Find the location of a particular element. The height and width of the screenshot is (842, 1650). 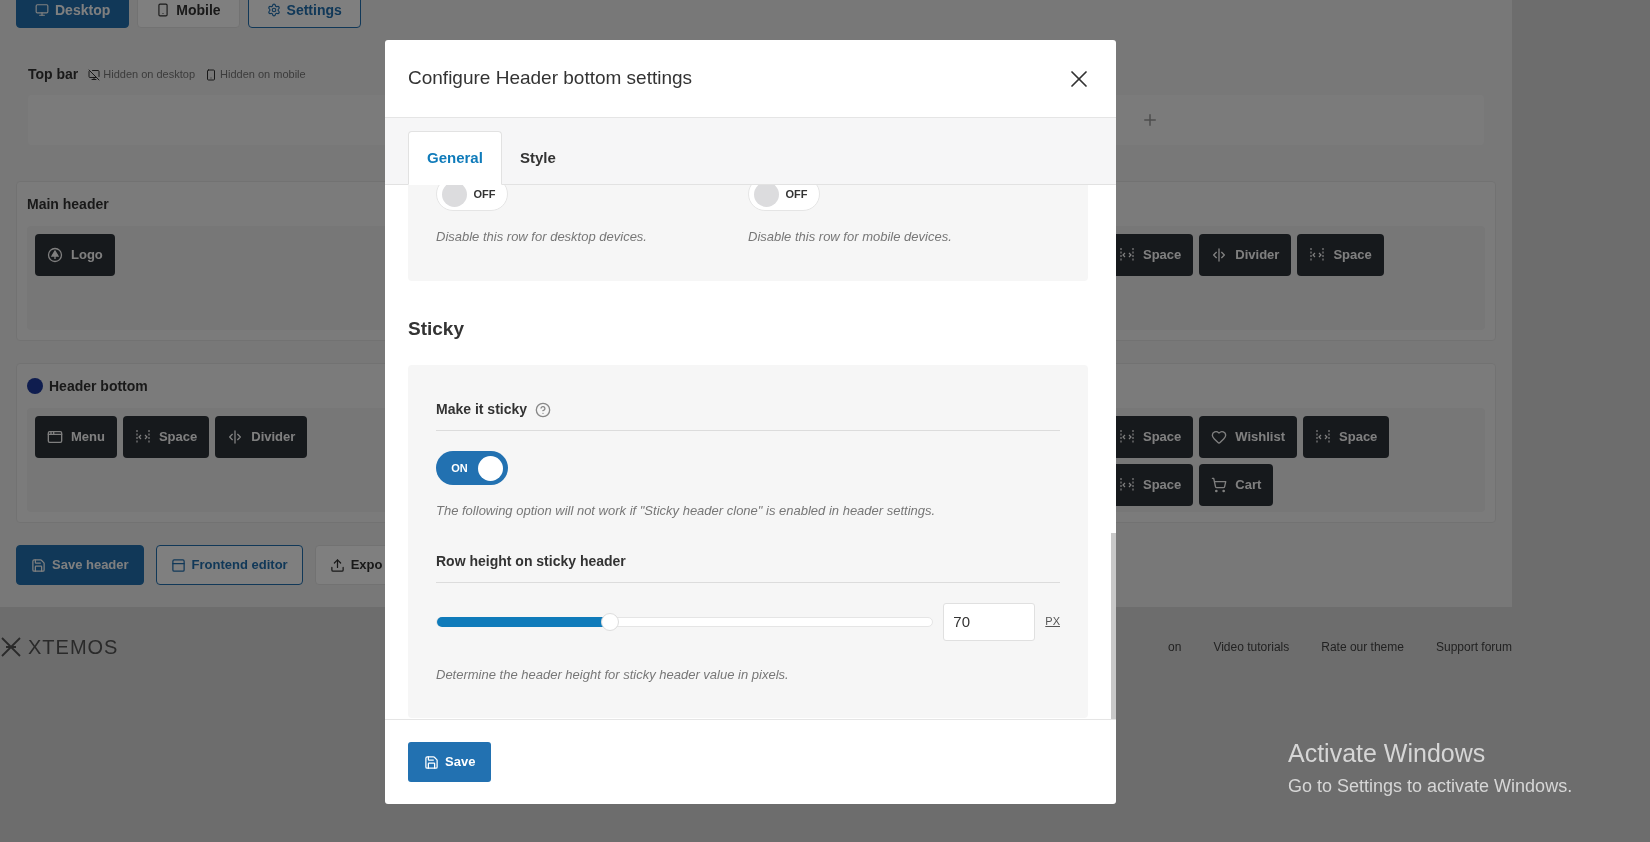

section-title: Sticky is located at coordinates (436, 328).